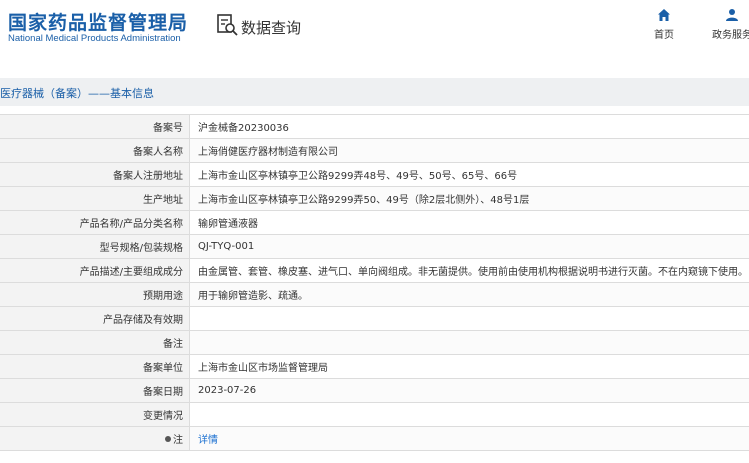  What do you see at coordinates (141, 248) in the screenshot?
I see `field-label-text: 型号规格/包装规格` at bounding box center [141, 248].